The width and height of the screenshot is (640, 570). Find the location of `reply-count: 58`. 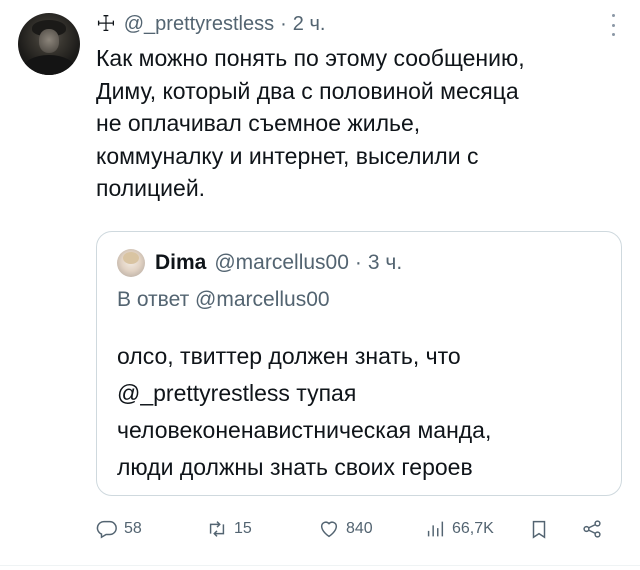

reply-count: 58 is located at coordinates (133, 528).